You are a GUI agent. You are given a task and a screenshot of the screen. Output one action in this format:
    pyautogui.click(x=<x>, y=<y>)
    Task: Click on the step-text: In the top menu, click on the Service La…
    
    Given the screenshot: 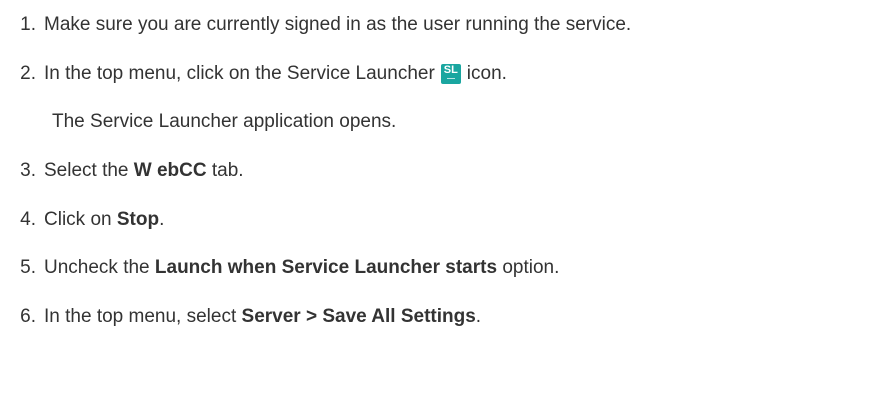 What is the action you would take?
    pyautogui.click(x=275, y=74)
    